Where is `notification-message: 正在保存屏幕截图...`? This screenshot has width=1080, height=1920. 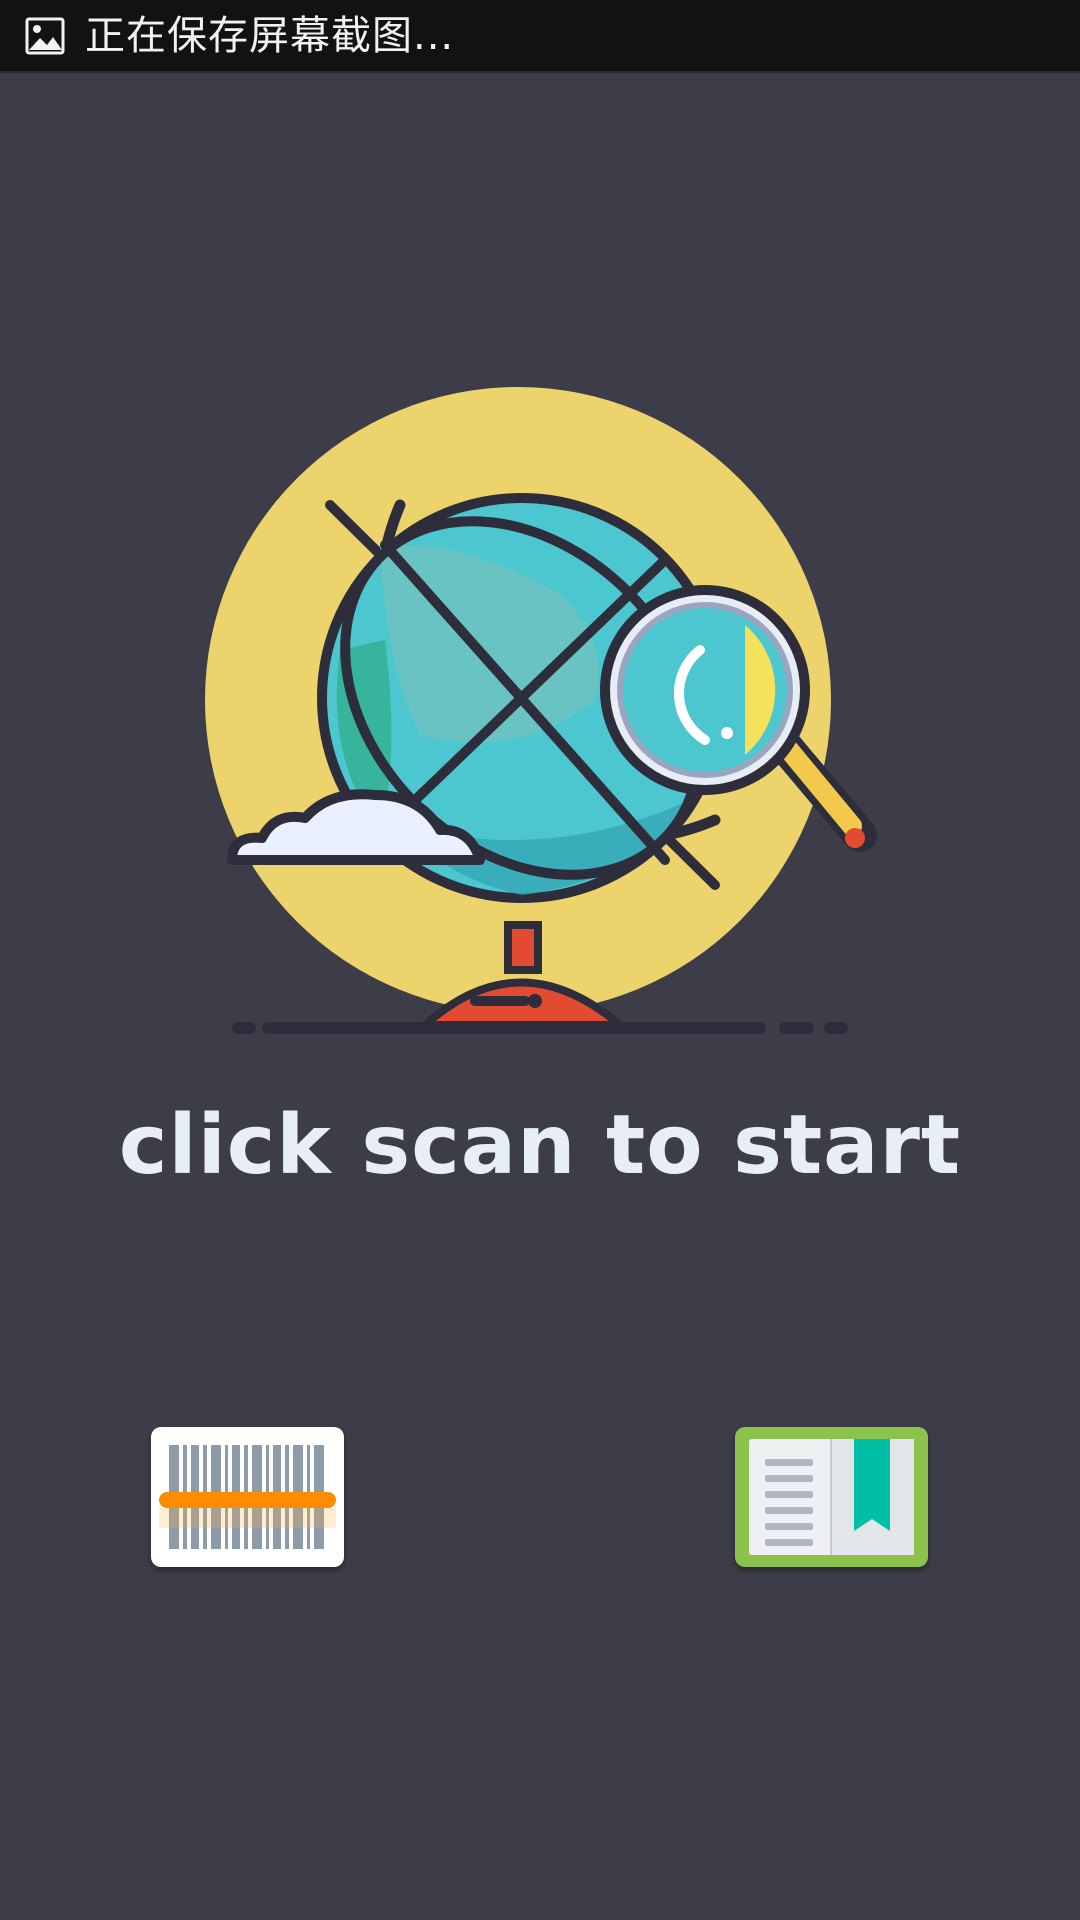
notification-message: 正在保存屏幕截图... is located at coordinates (270, 35).